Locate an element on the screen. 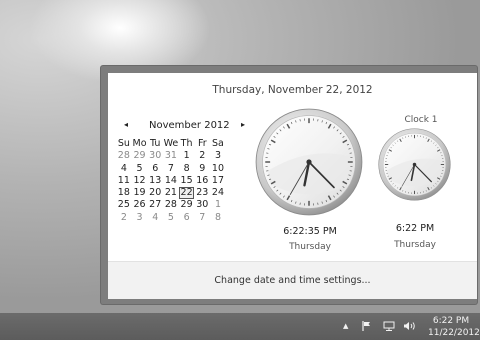  calendar-day: 15 is located at coordinates (187, 181).